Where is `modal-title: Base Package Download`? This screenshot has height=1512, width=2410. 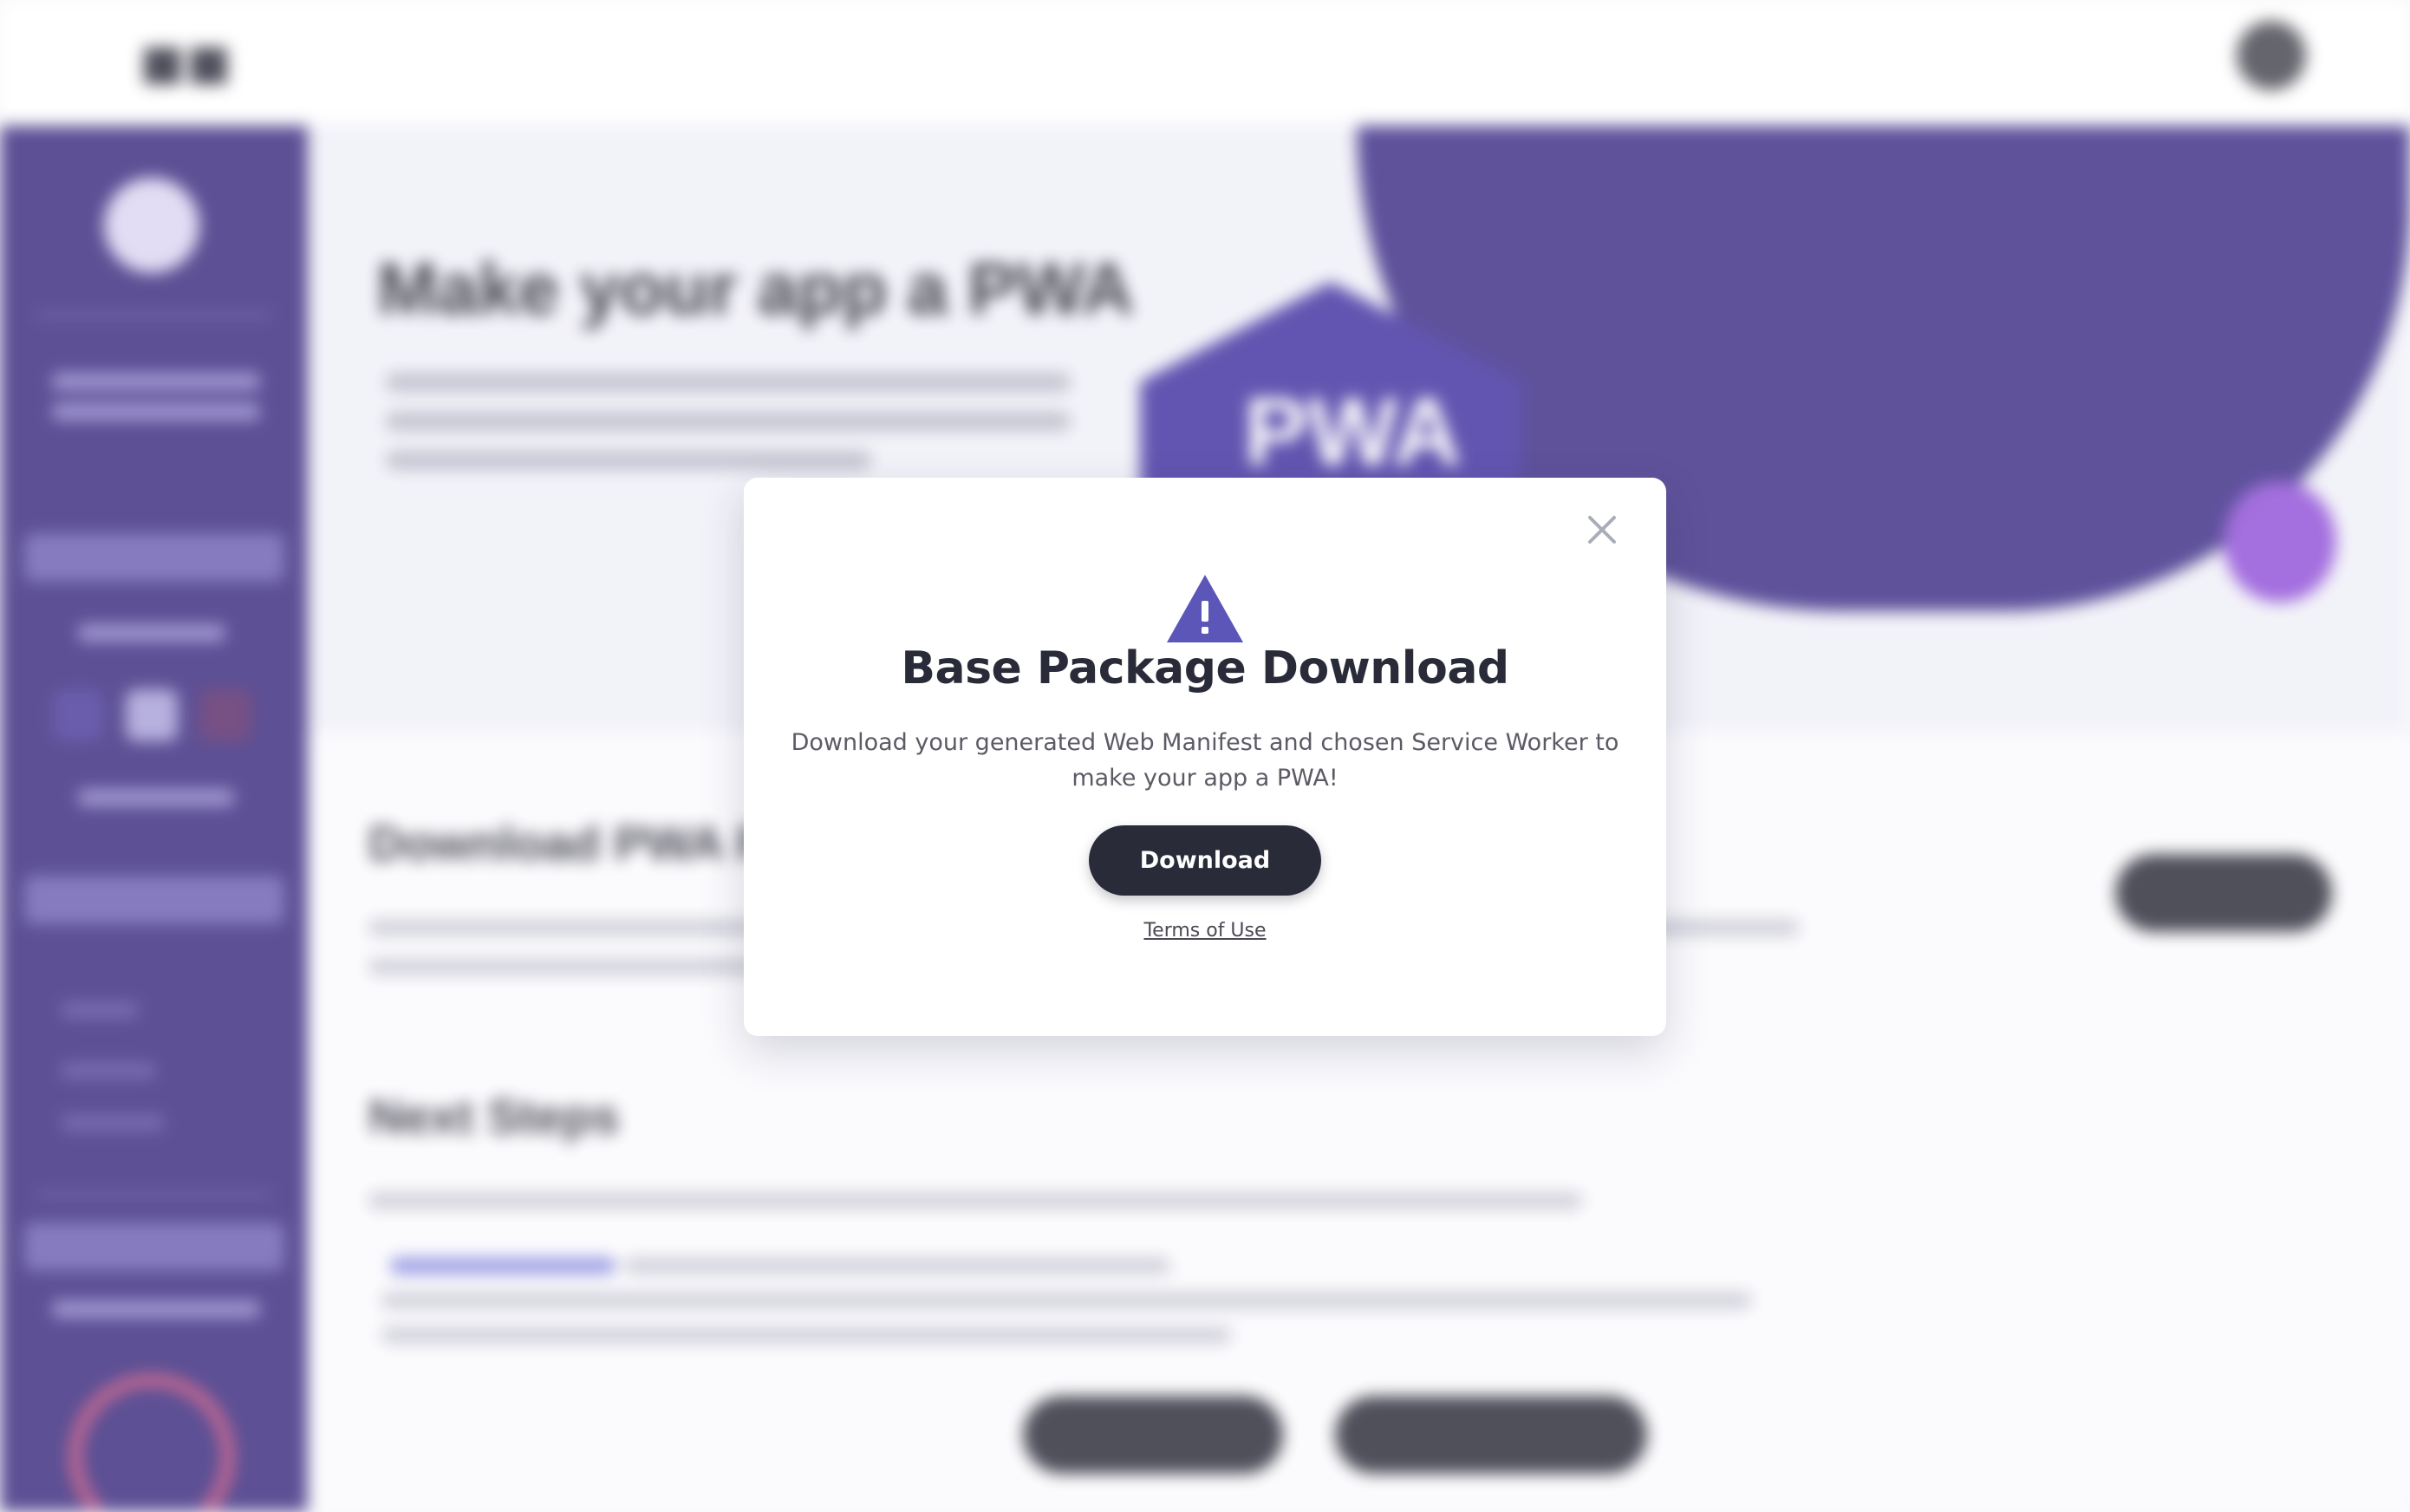
modal-title: Base Package Download is located at coordinates (1205, 668).